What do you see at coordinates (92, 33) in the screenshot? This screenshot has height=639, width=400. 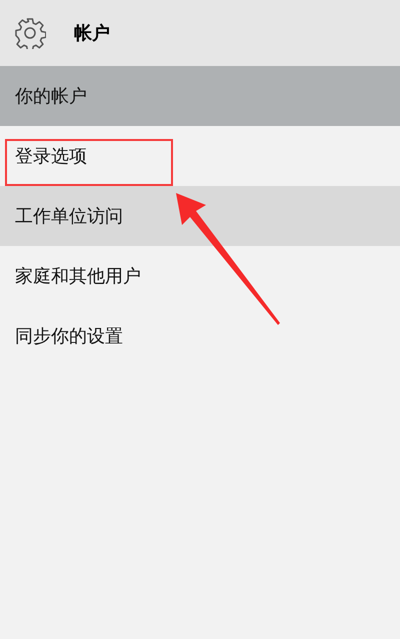 I see `page-title: 帐户` at bounding box center [92, 33].